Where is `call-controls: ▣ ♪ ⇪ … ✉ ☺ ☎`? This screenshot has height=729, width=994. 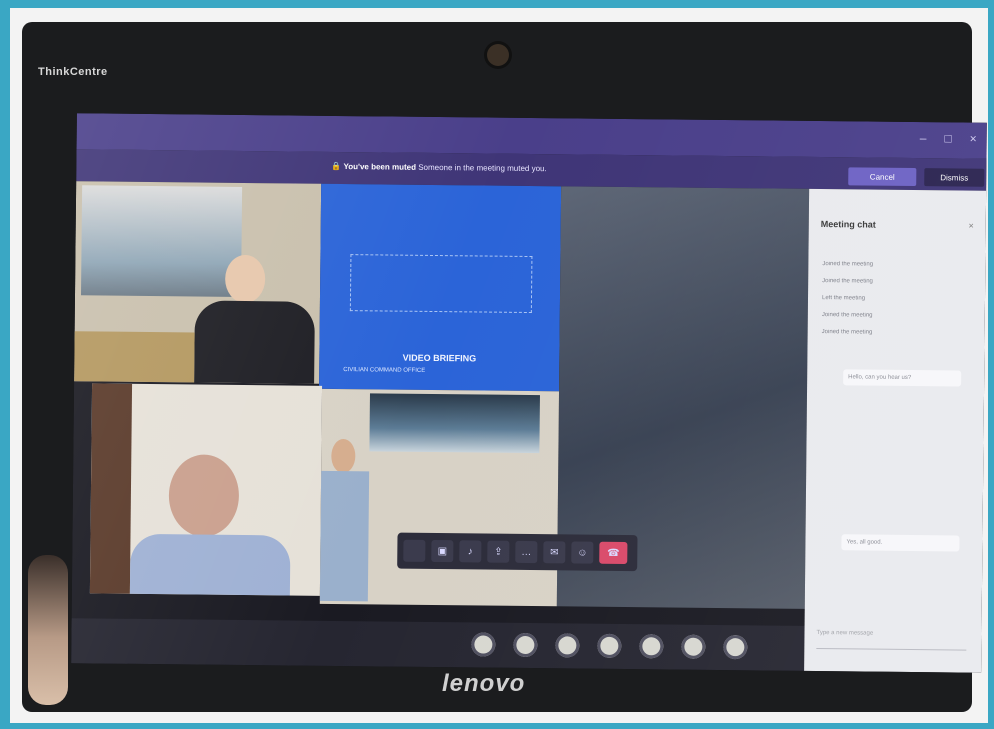
call-controls: ▣ ♪ ⇪ … ✉ ☺ ☎ is located at coordinates (517, 552).